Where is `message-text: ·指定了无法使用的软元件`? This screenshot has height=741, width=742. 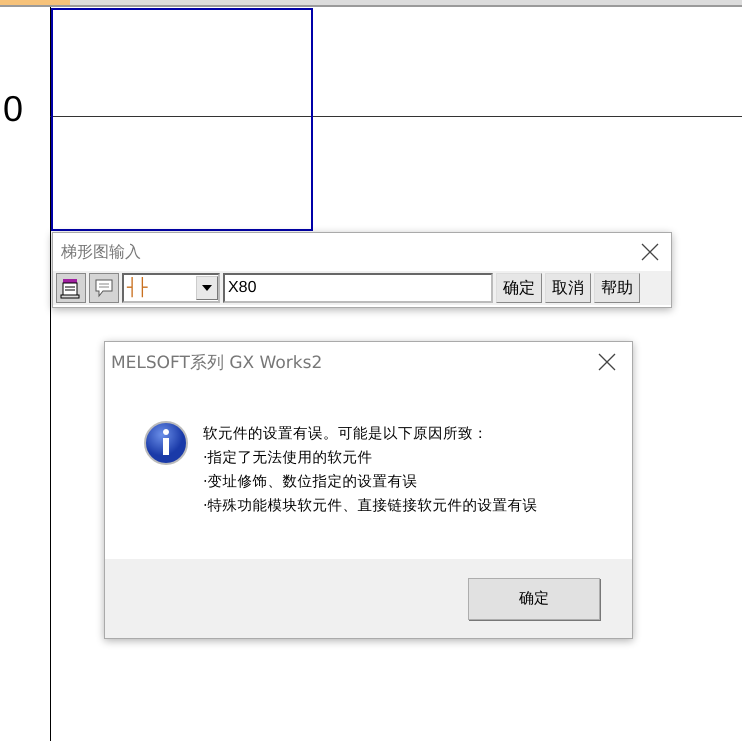 message-text: ·指定了无法使用的软元件 is located at coordinates (288, 457).